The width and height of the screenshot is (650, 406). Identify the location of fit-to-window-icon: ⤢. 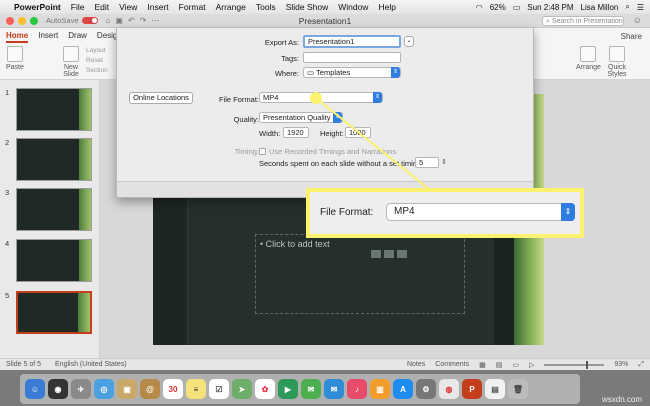
(641, 365).